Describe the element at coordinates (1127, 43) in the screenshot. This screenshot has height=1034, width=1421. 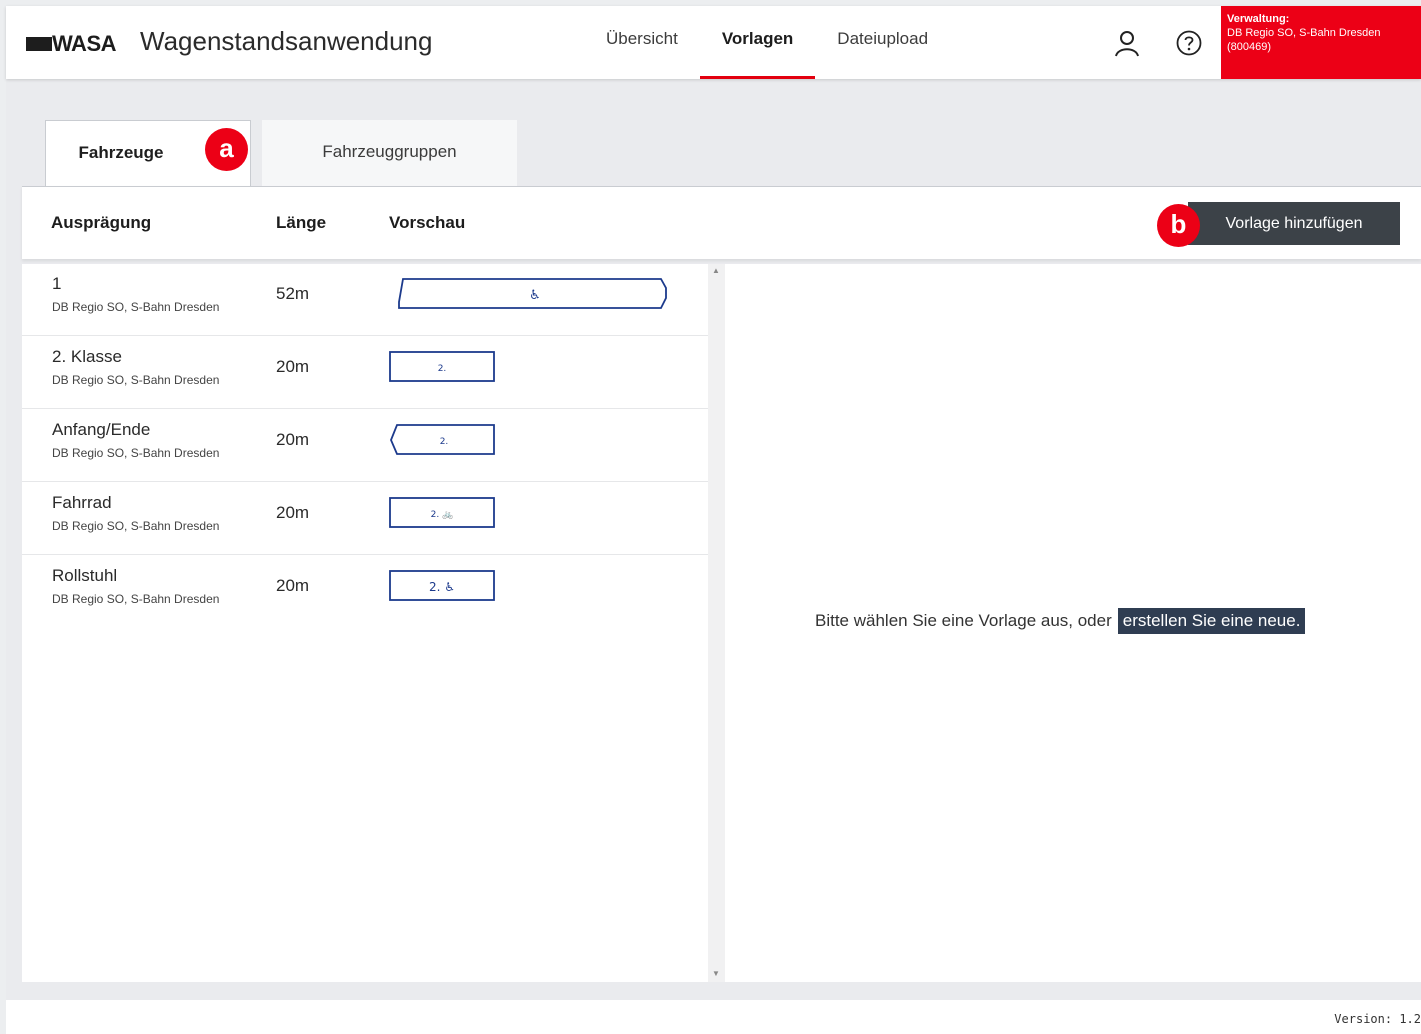
I see `user-icon` at that location.